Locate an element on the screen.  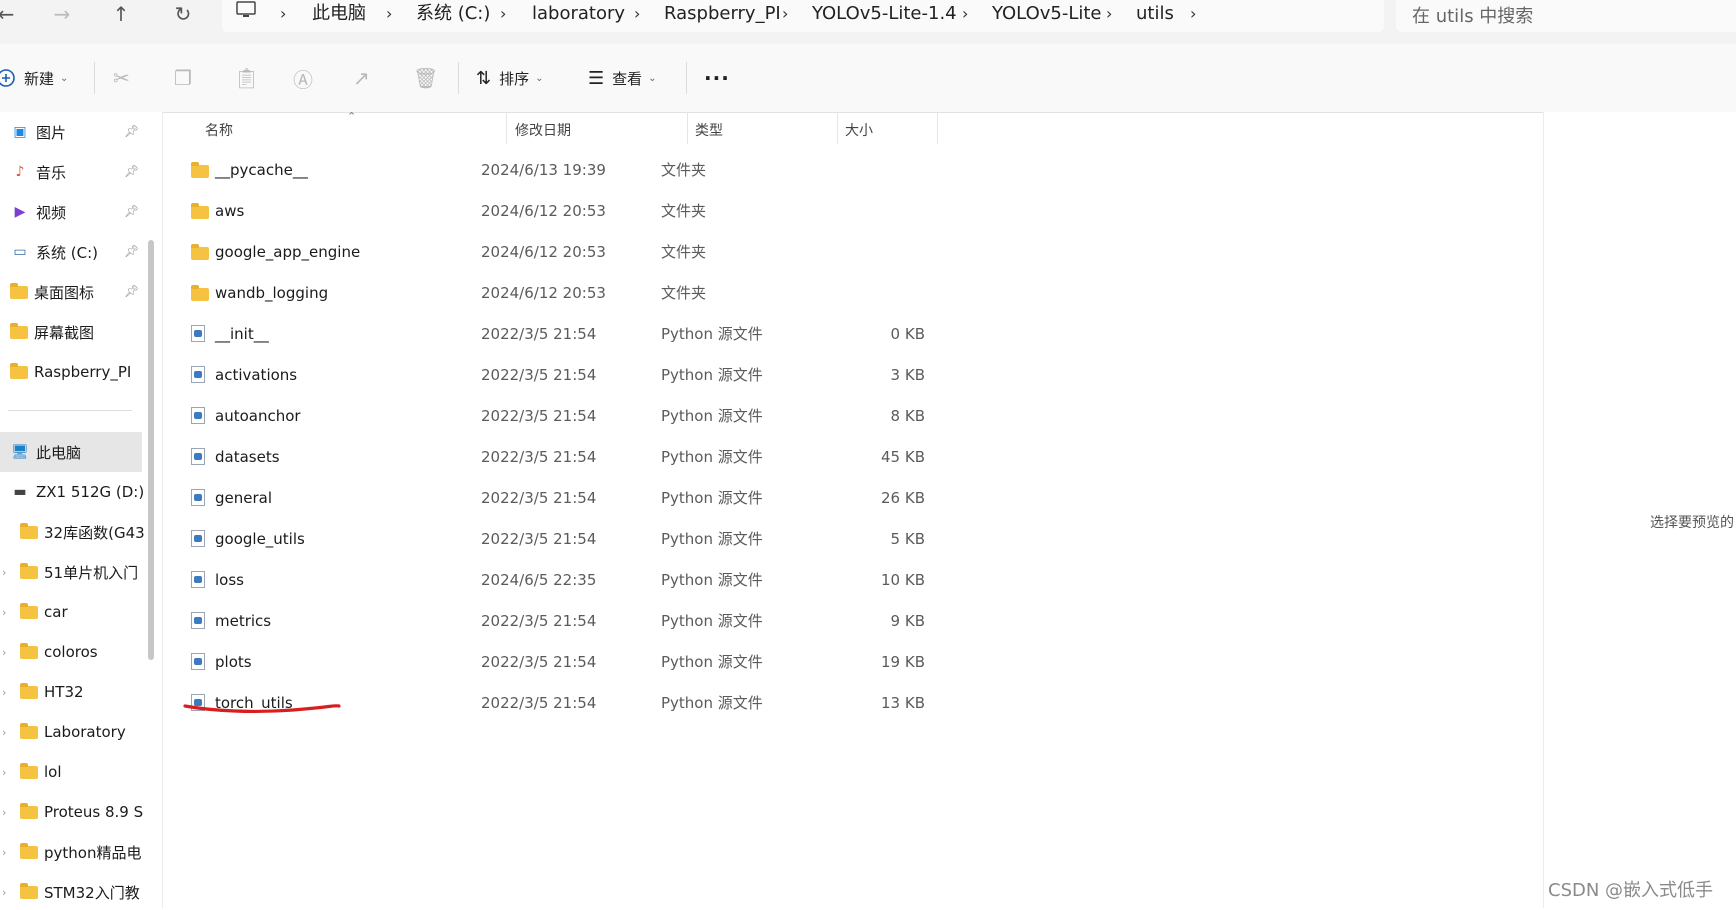
sidebar-item-label: 51单片机入门 is located at coordinates (91, 572).